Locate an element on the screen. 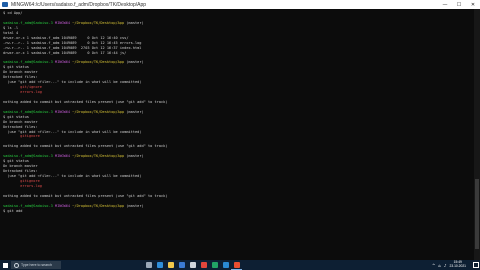  git-bash-icon is located at coordinates (236, 264).